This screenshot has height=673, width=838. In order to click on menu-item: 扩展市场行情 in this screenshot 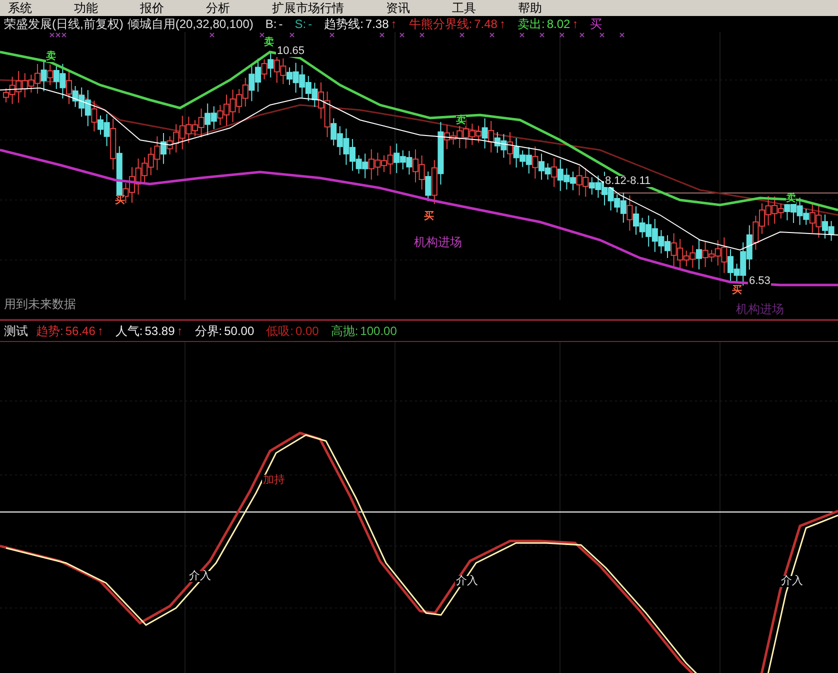, I will do `click(308, 8)`.